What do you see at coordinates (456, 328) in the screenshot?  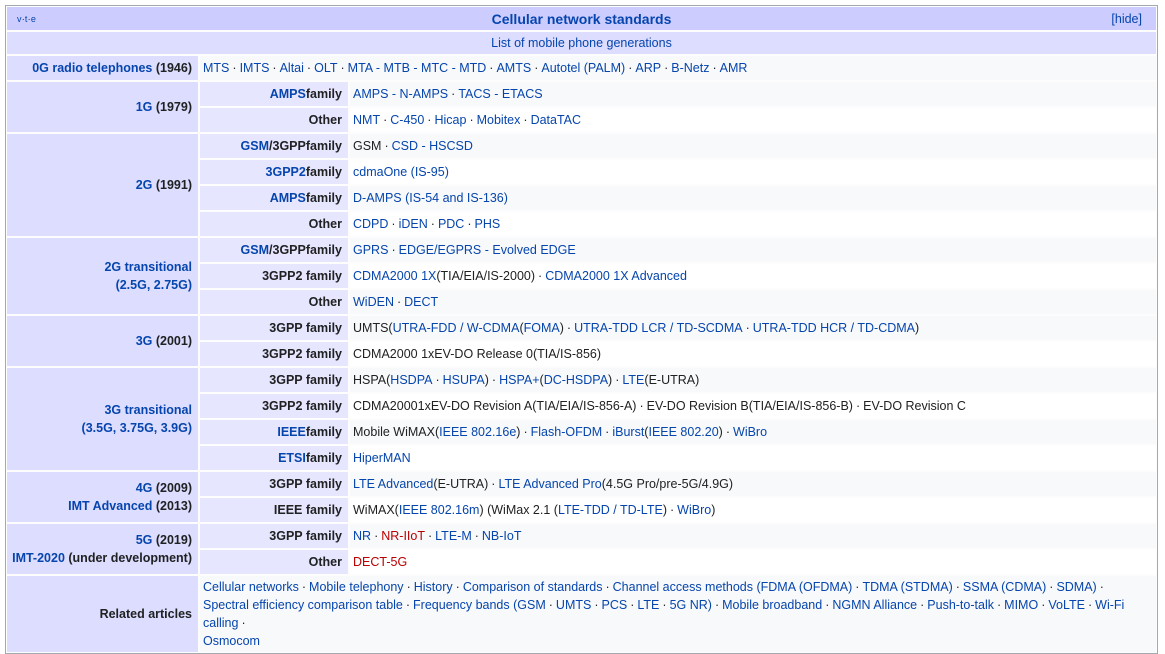 I see `utra-fdd-link: UTRA-FDD / W-CDMA` at bounding box center [456, 328].